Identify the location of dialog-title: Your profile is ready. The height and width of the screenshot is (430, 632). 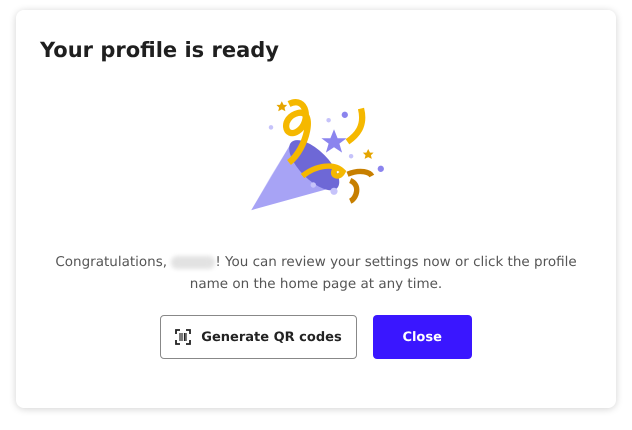
(159, 50).